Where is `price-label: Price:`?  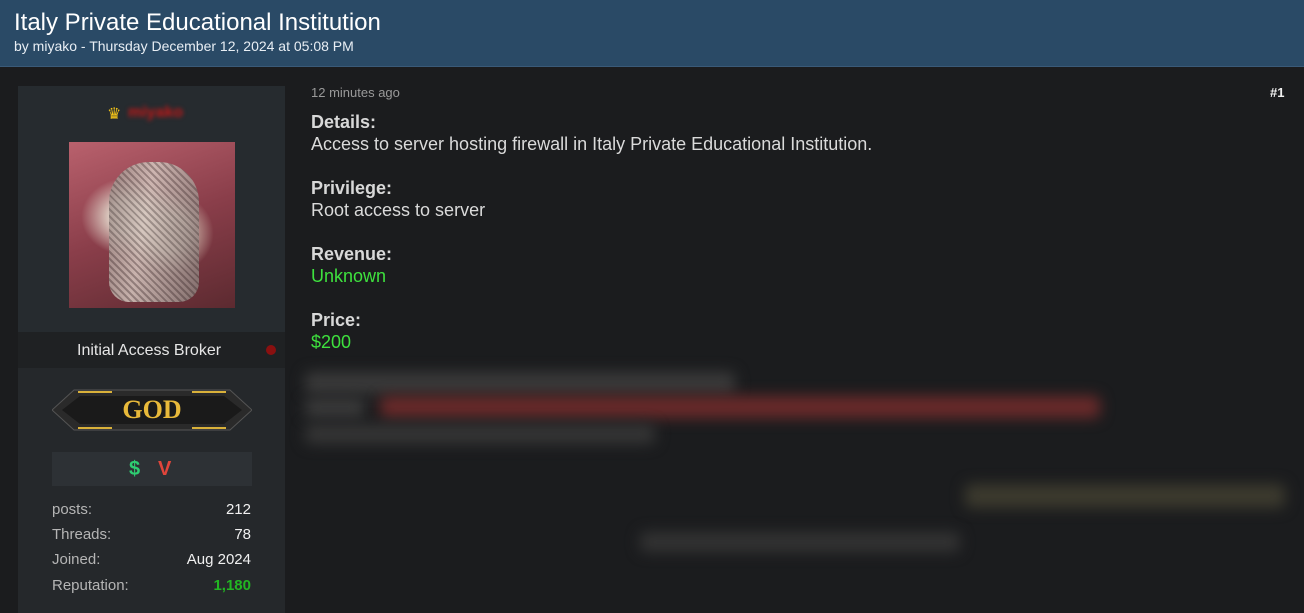
price-label: Price: is located at coordinates (336, 320).